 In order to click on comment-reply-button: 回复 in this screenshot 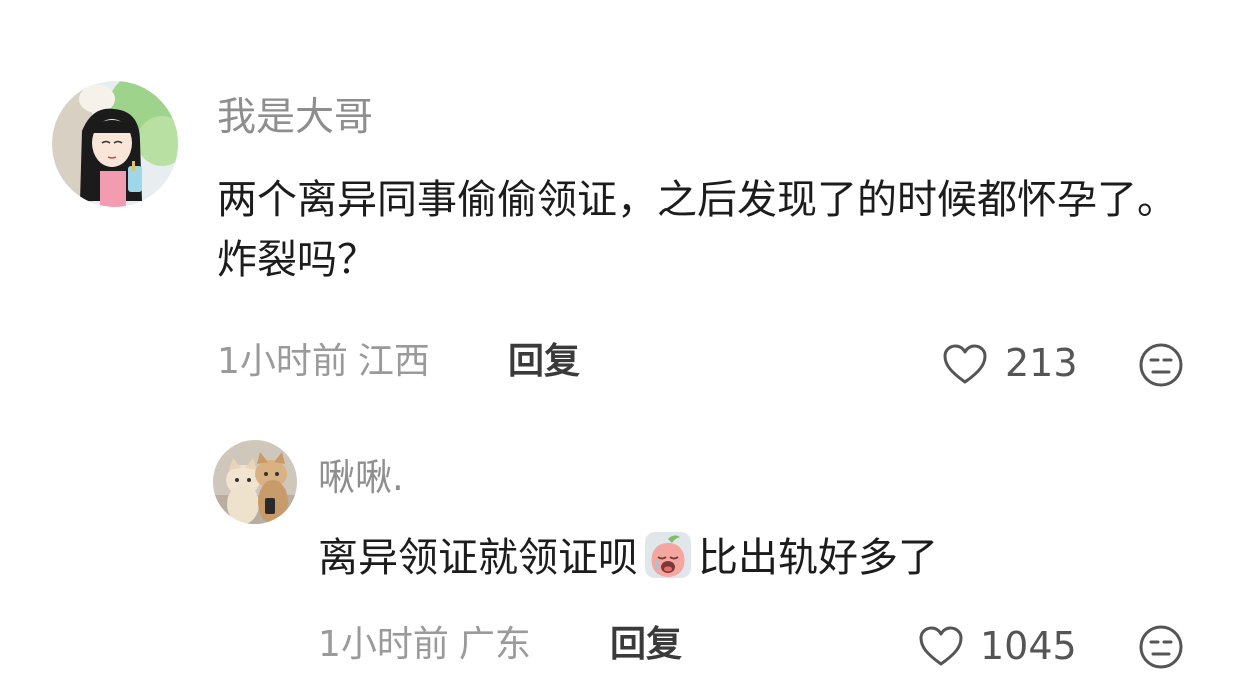, I will do `click(544, 362)`.